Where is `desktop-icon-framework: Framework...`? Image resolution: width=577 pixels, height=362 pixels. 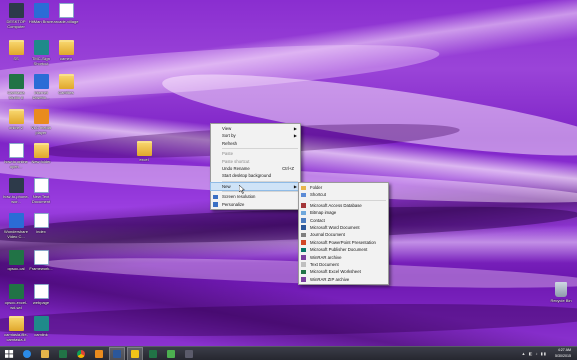 desktop-icon-framework: Framework... is located at coordinates (41, 260).